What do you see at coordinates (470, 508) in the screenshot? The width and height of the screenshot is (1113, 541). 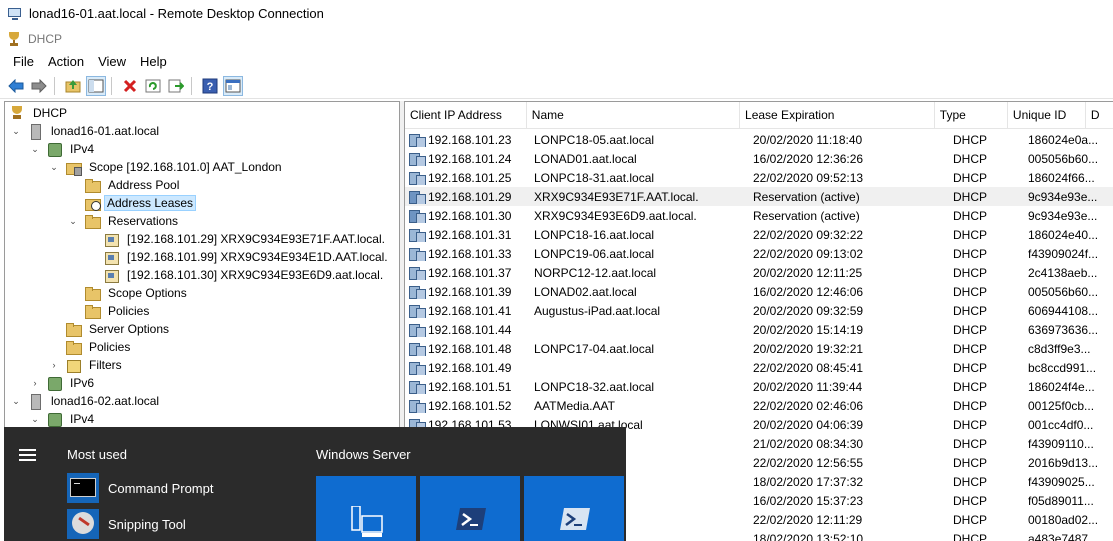 I see `tile-powershell` at bounding box center [470, 508].